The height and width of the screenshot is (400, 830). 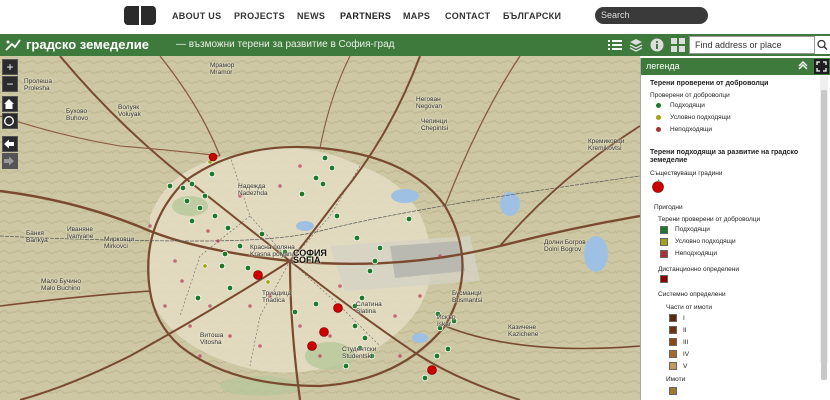 What do you see at coordinates (10, 67) in the screenshot?
I see `zoom-in-button: +` at bounding box center [10, 67].